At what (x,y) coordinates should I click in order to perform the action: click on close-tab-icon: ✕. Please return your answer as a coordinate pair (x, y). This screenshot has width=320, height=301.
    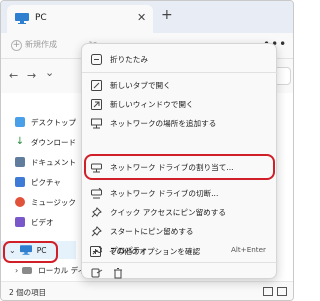
    Looking at the image, I should click on (141, 17).